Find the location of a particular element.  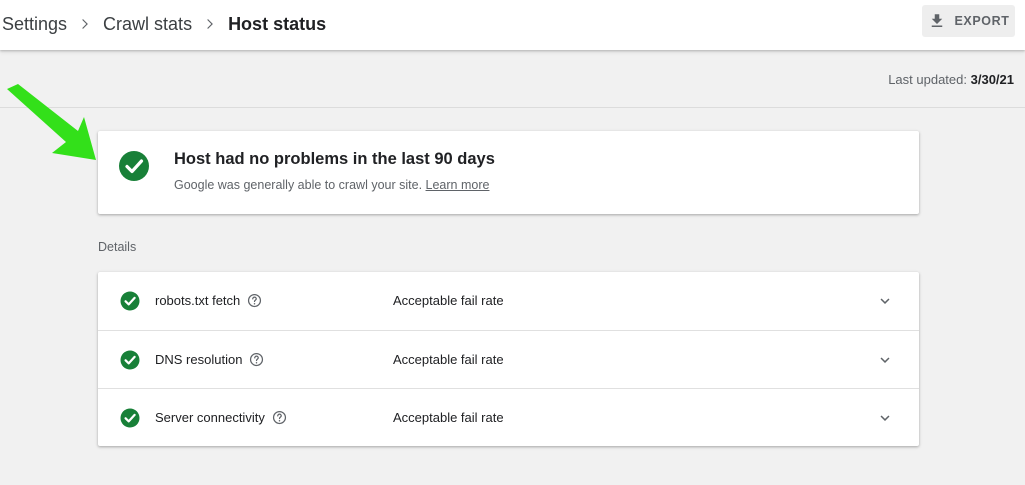

details-row-name: DNS resolution is located at coordinates (209, 359).